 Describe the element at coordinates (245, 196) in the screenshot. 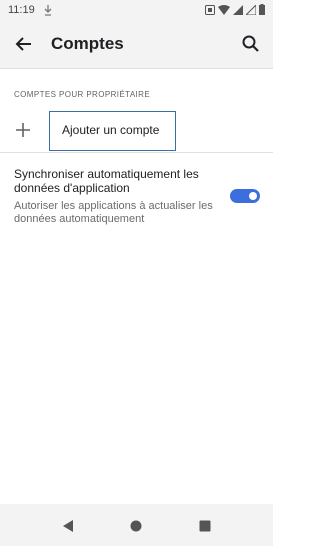

I see `auto-sync-toggle` at that location.